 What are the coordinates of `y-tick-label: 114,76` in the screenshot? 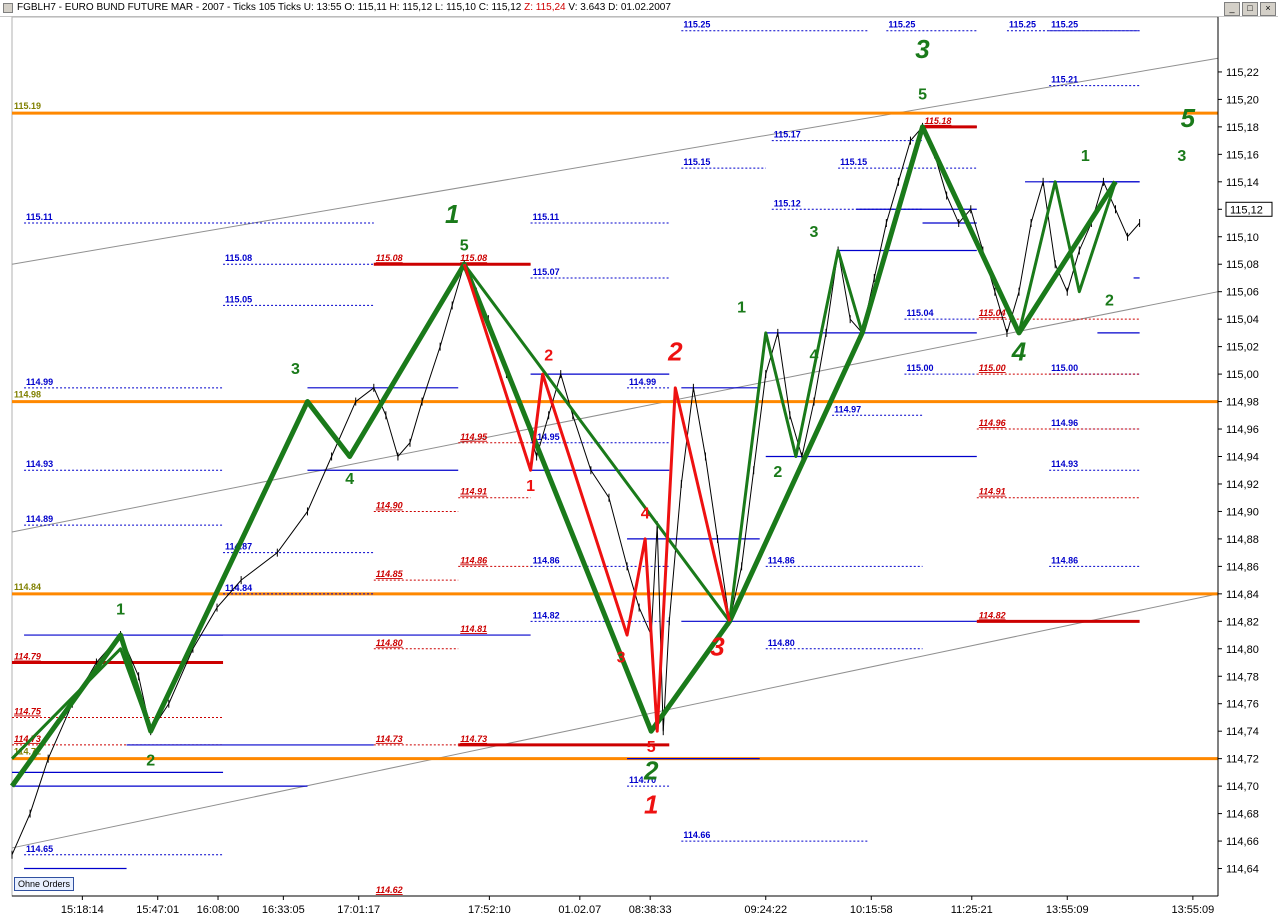 It's located at (1242, 705).